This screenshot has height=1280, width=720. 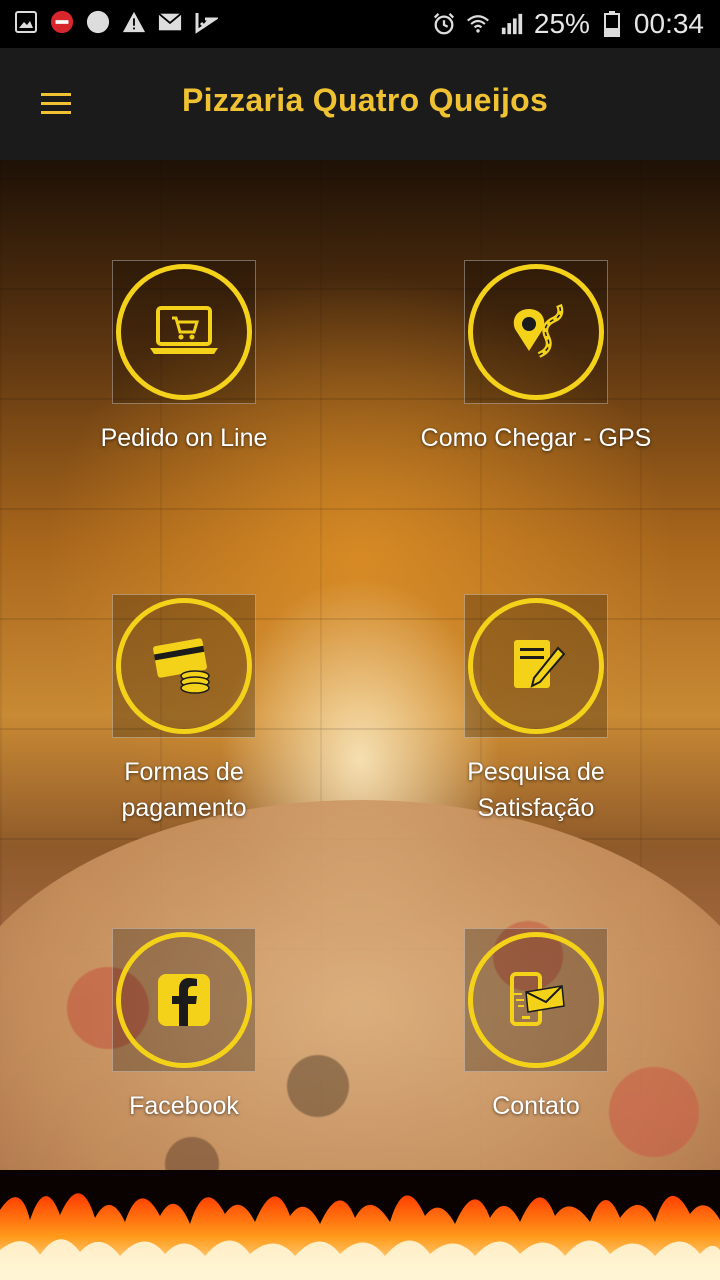 What do you see at coordinates (444, 24) in the screenshot?
I see `alarm-icon` at bounding box center [444, 24].